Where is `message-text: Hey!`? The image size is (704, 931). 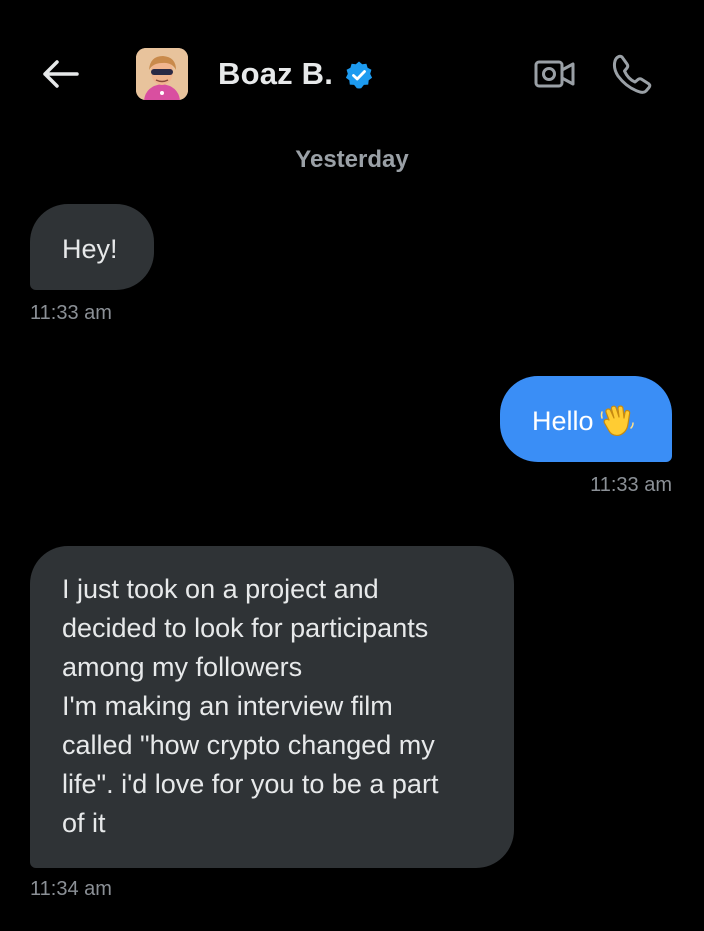
message-text: Hey! is located at coordinates (90, 249).